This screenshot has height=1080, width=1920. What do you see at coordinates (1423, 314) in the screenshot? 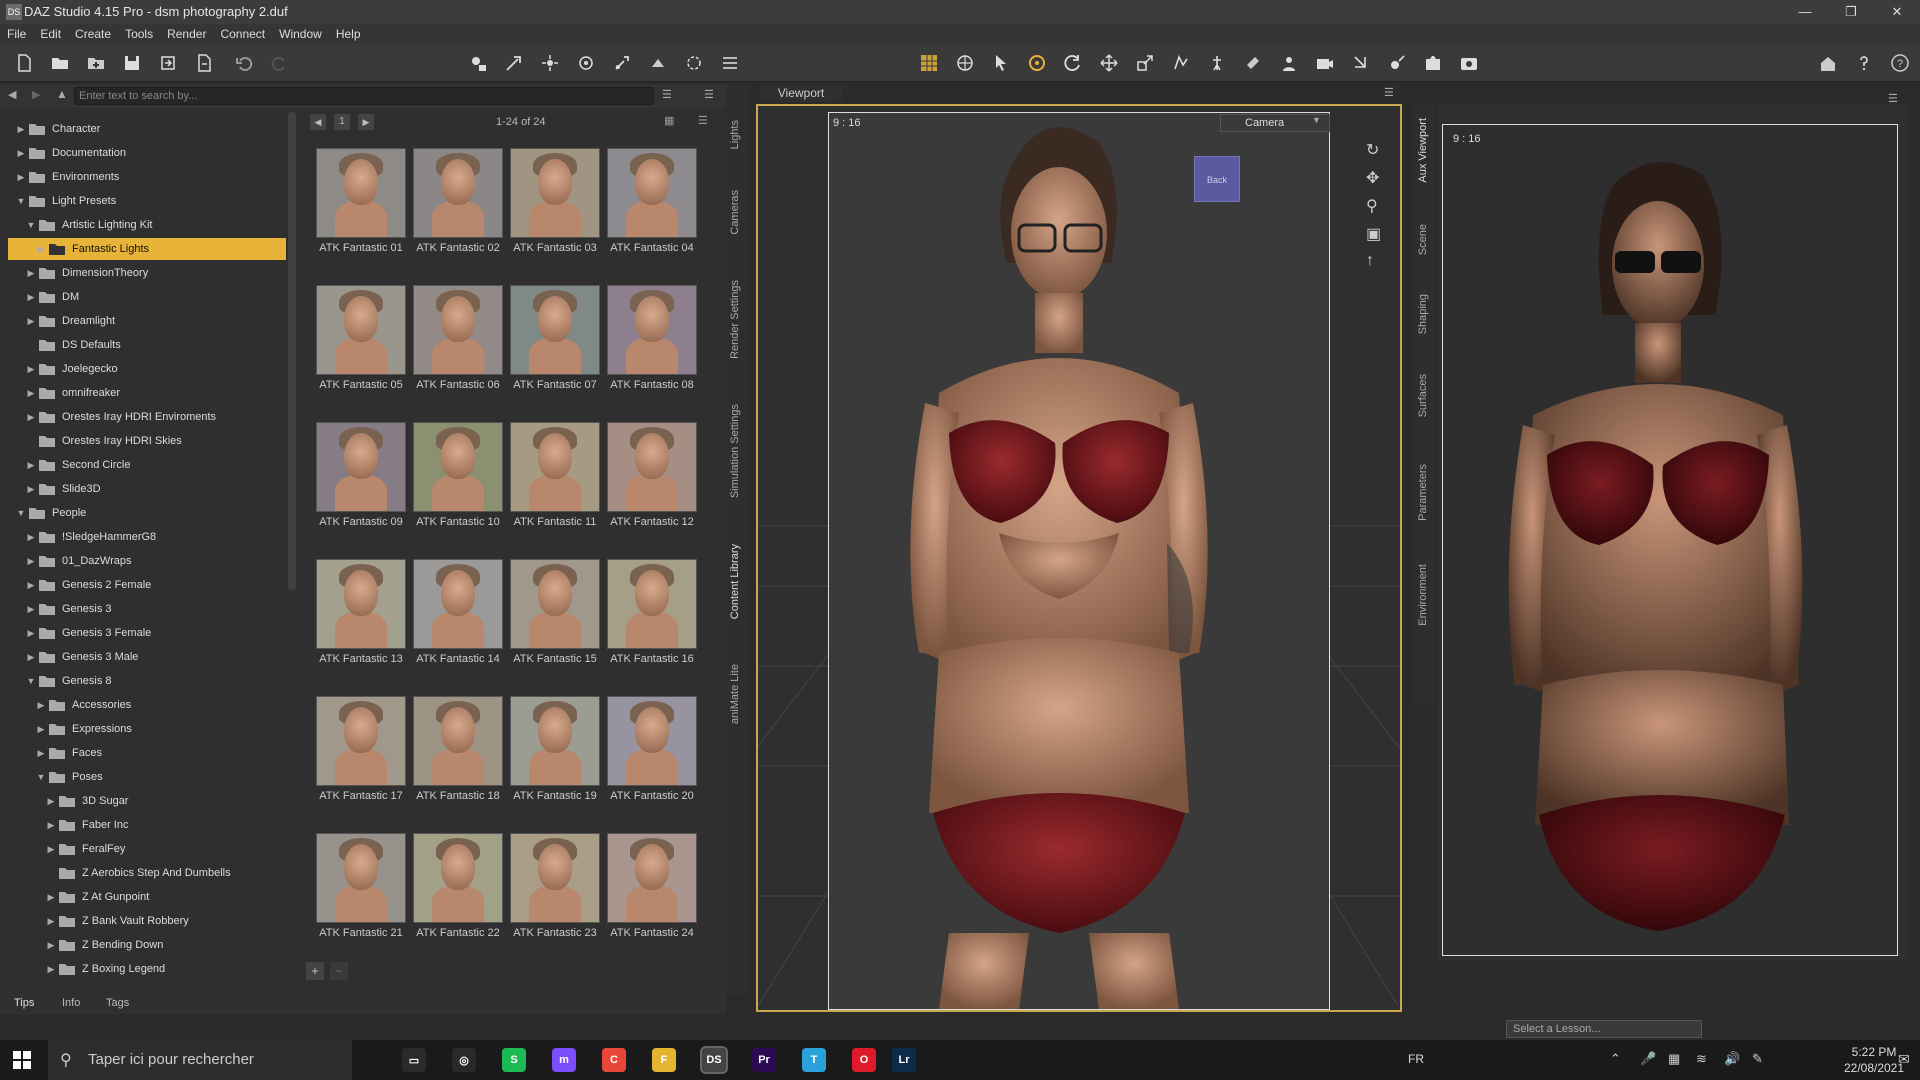
I see `tab-shaping: Shaping` at bounding box center [1423, 314].